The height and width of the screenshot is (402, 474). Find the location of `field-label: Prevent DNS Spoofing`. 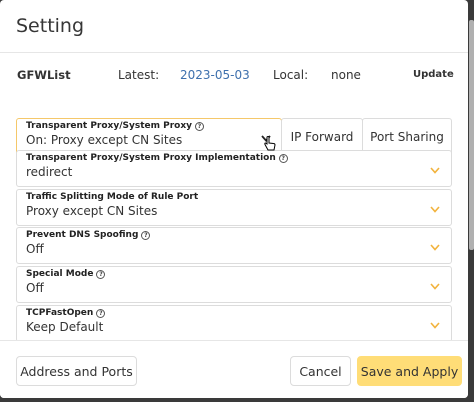

field-label: Prevent DNS Spoofing is located at coordinates (82, 235).